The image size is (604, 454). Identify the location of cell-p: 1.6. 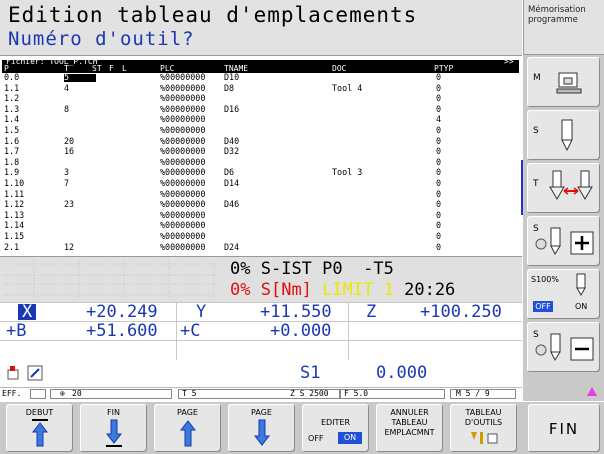
(11, 141).